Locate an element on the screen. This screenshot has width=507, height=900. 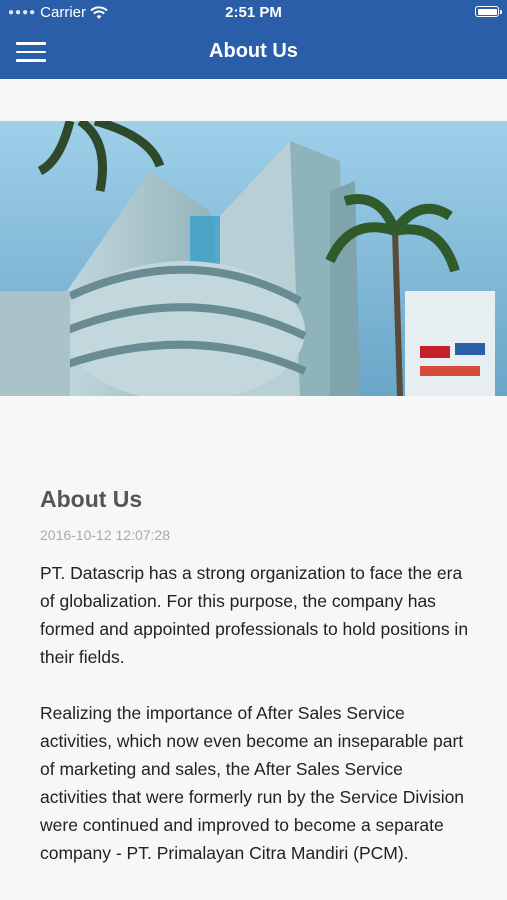
page-title: About Us is located at coordinates (253, 51).